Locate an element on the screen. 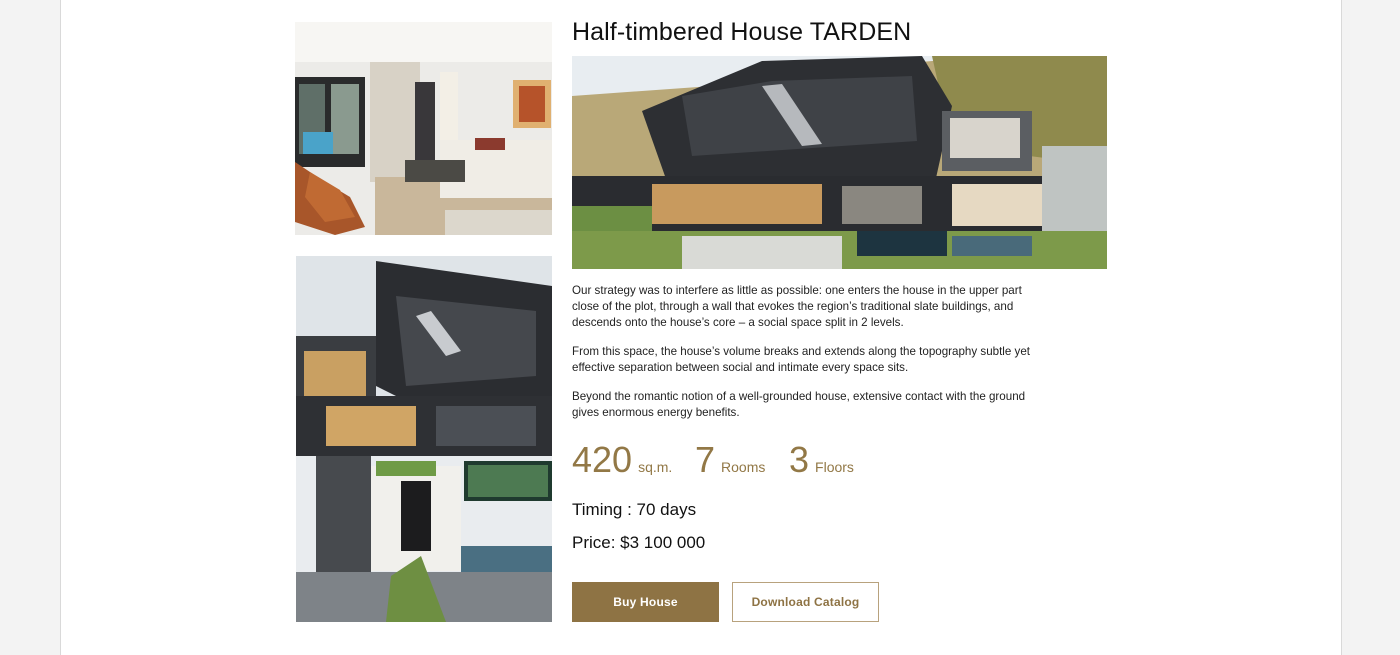  stat-floors-value: 3 is located at coordinates (799, 459).